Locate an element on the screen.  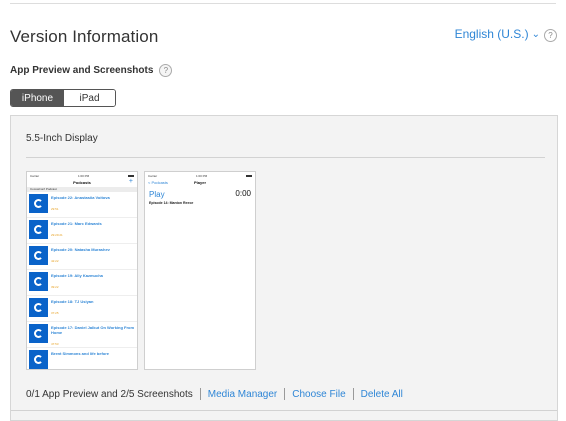
nav-bar: < Podcasts Player is located at coordinates (200, 182).